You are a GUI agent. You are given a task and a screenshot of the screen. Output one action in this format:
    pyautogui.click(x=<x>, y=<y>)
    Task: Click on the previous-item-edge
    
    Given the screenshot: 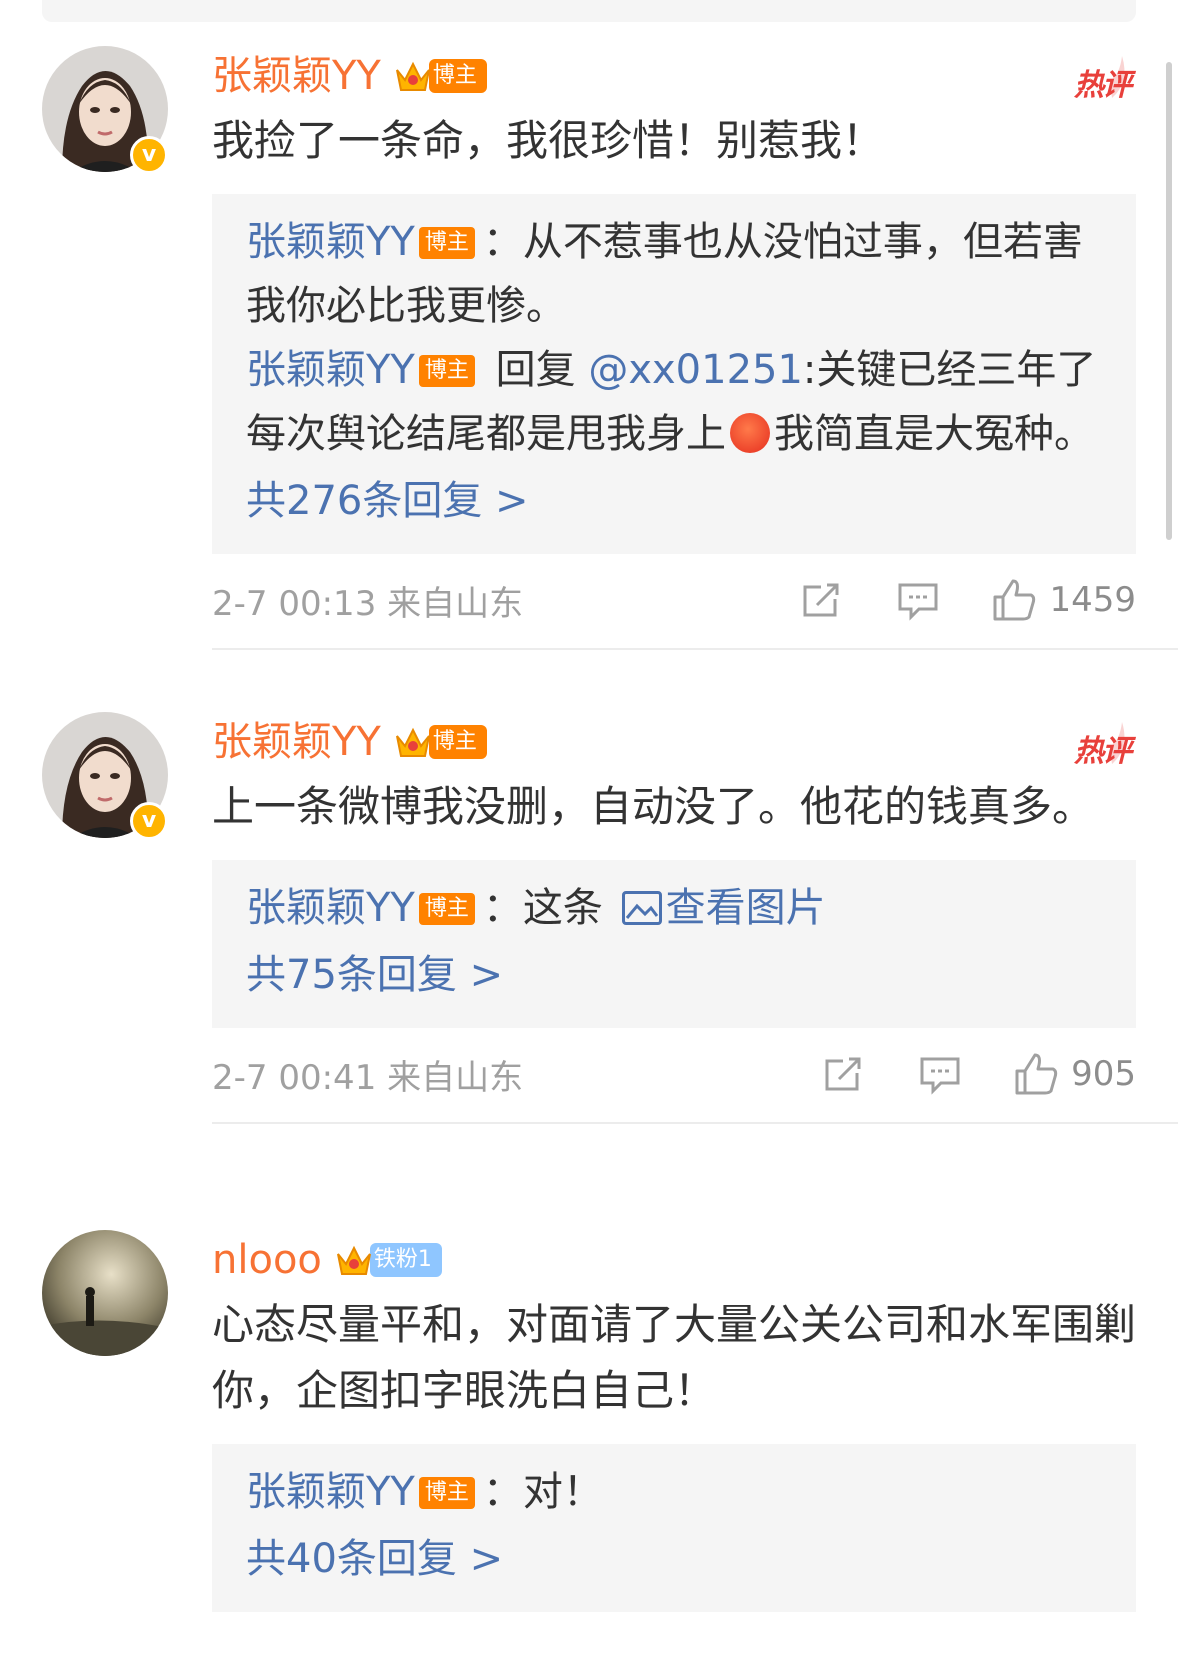 What is the action you would take?
    pyautogui.click(x=589, y=11)
    